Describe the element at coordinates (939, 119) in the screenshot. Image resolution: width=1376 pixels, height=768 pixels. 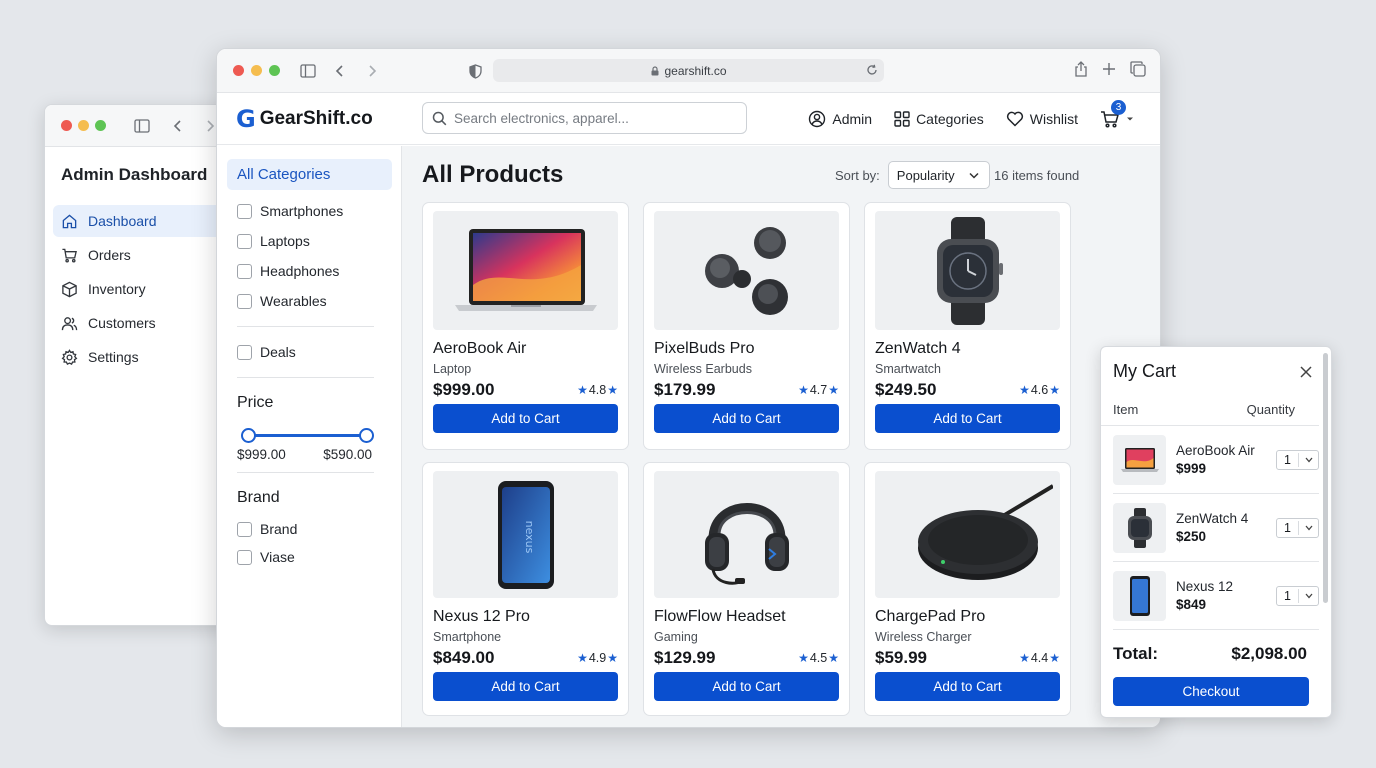
I see `categories-link: Categories` at that location.